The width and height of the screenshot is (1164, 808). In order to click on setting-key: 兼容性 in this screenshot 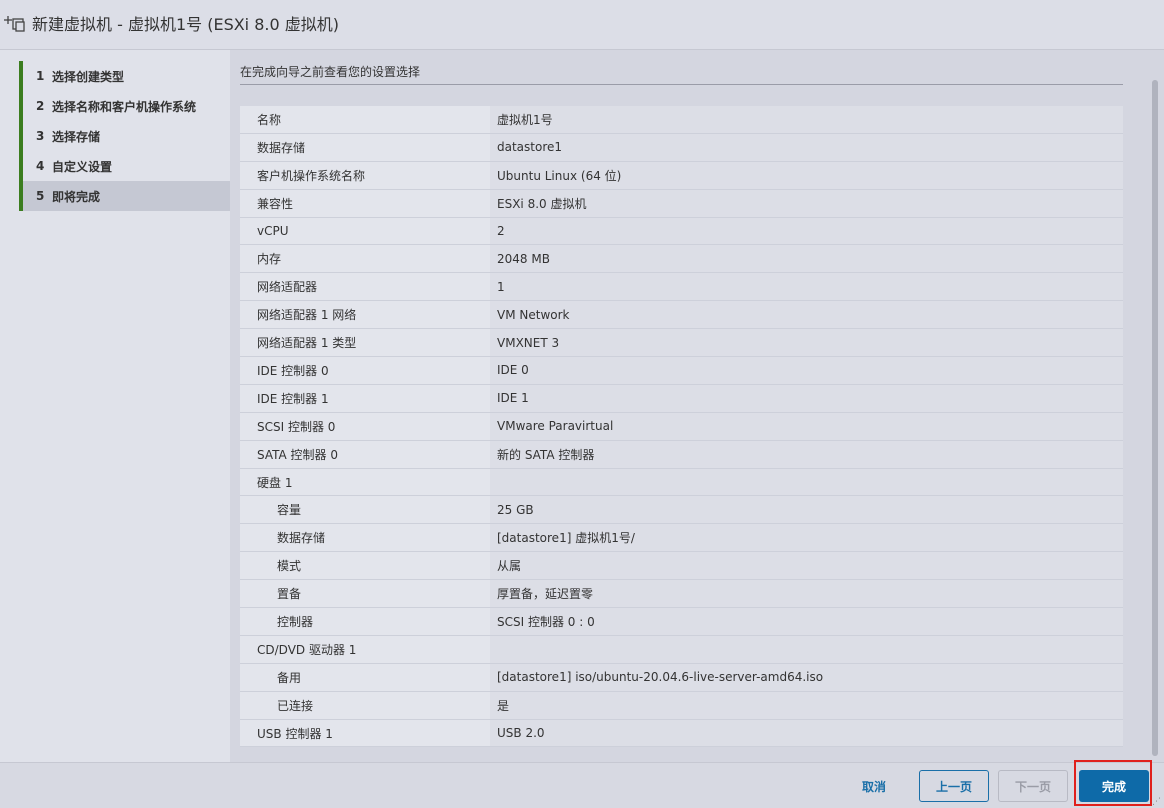, I will do `click(365, 203)`.